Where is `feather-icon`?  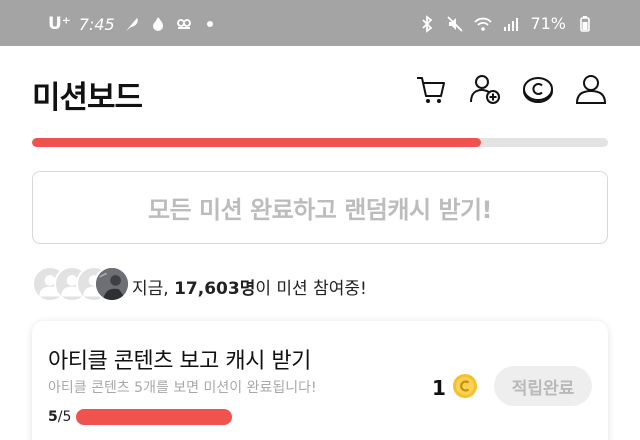 feather-icon is located at coordinates (131, 24).